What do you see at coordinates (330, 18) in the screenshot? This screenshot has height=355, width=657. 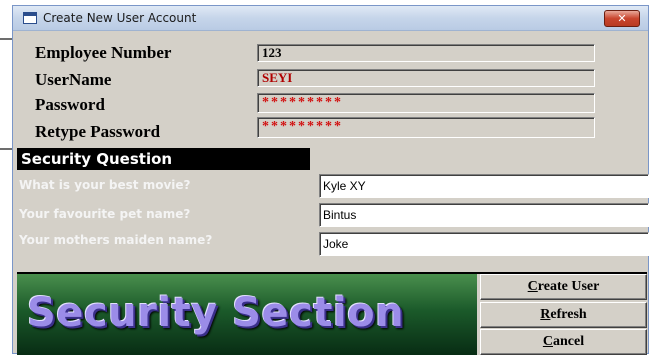 I see `title-bar: Create New User Account ✕` at bounding box center [330, 18].